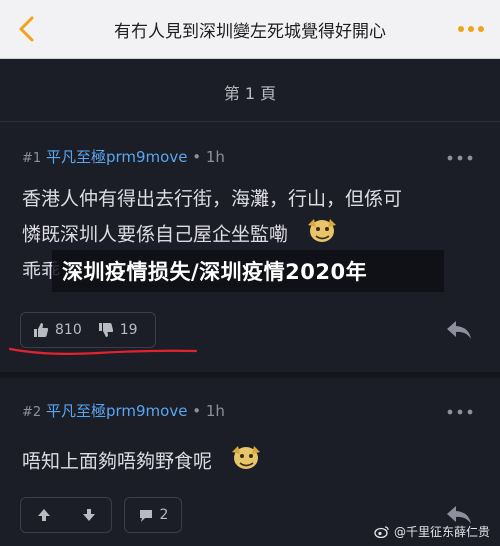  I want to click on page-indicator: 第 1 頁, so click(250, 93).